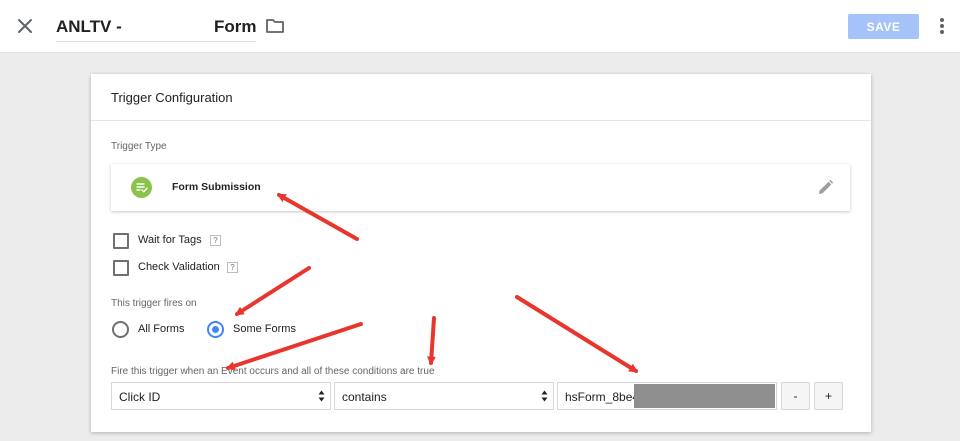  What do you see at coordinates (795, 396) in the screenshot?
I see `remove-condition-button: -` at bounding box center [795, 396].